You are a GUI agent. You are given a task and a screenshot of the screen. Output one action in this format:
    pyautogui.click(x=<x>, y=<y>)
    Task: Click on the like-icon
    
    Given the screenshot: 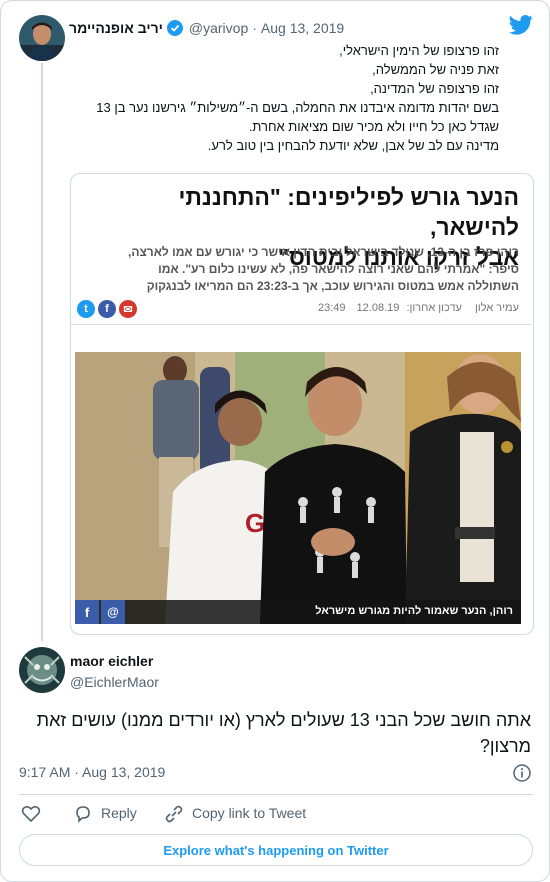 What is the action you would take?
    pyautogui.click(x=31, y=814)
    